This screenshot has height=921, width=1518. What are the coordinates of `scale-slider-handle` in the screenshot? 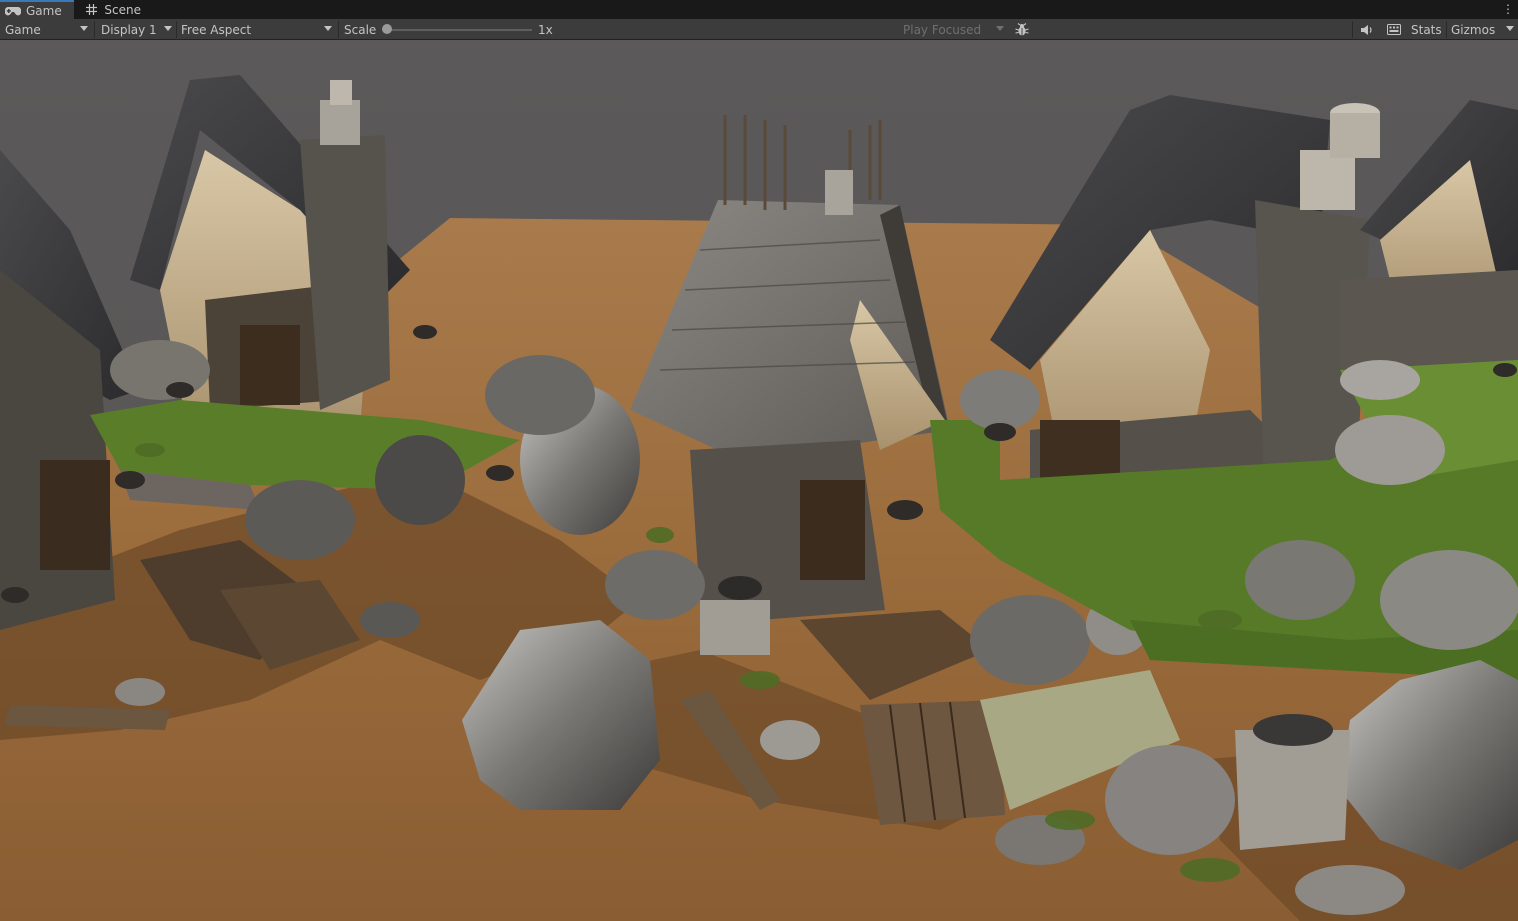 It's located at (387, 29).